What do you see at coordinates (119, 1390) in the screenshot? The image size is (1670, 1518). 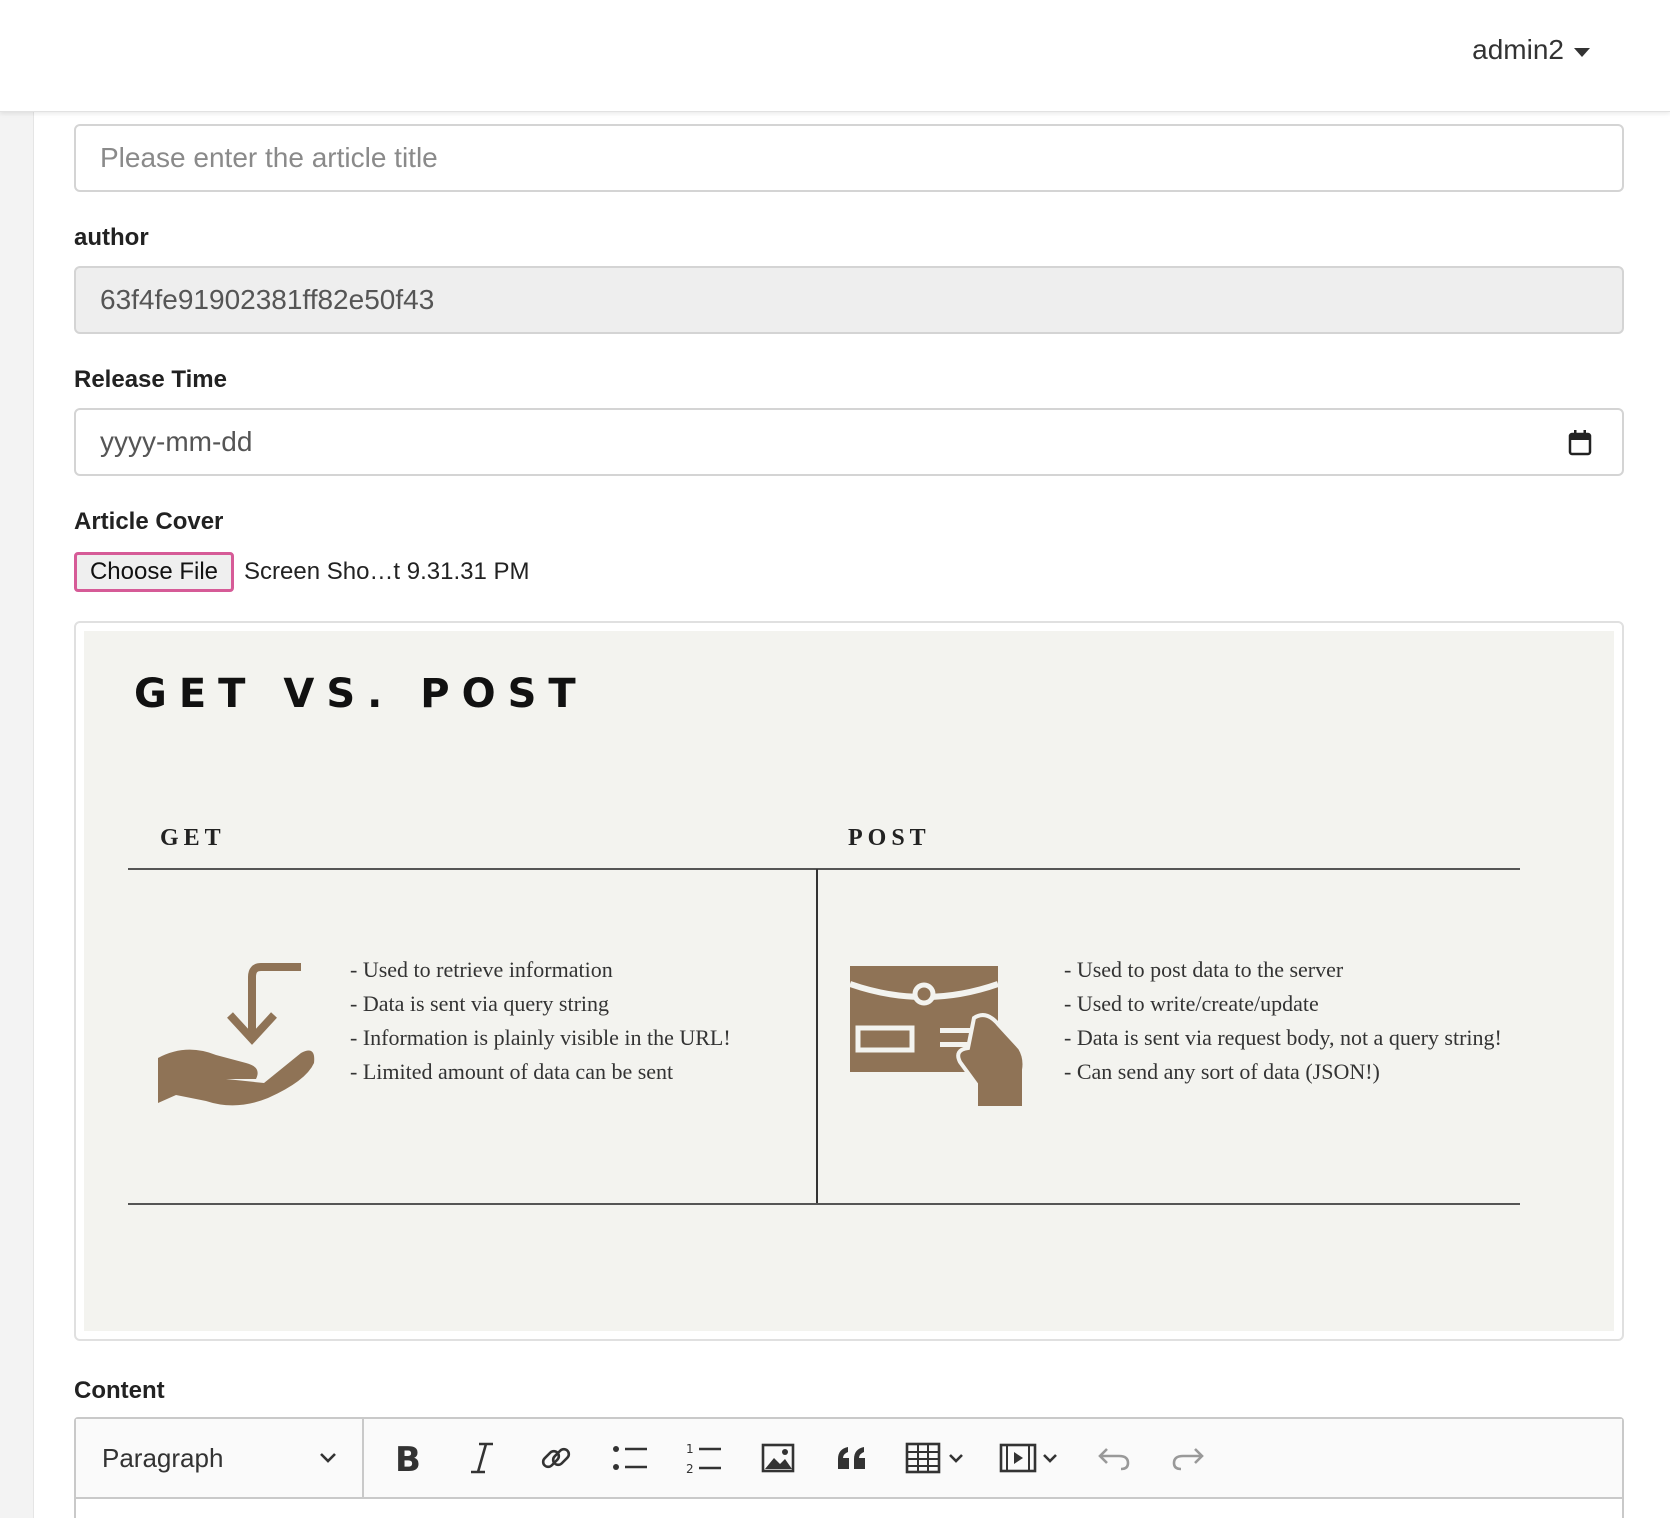 I see `content-label: Content` at bounding box center [119, 1390].